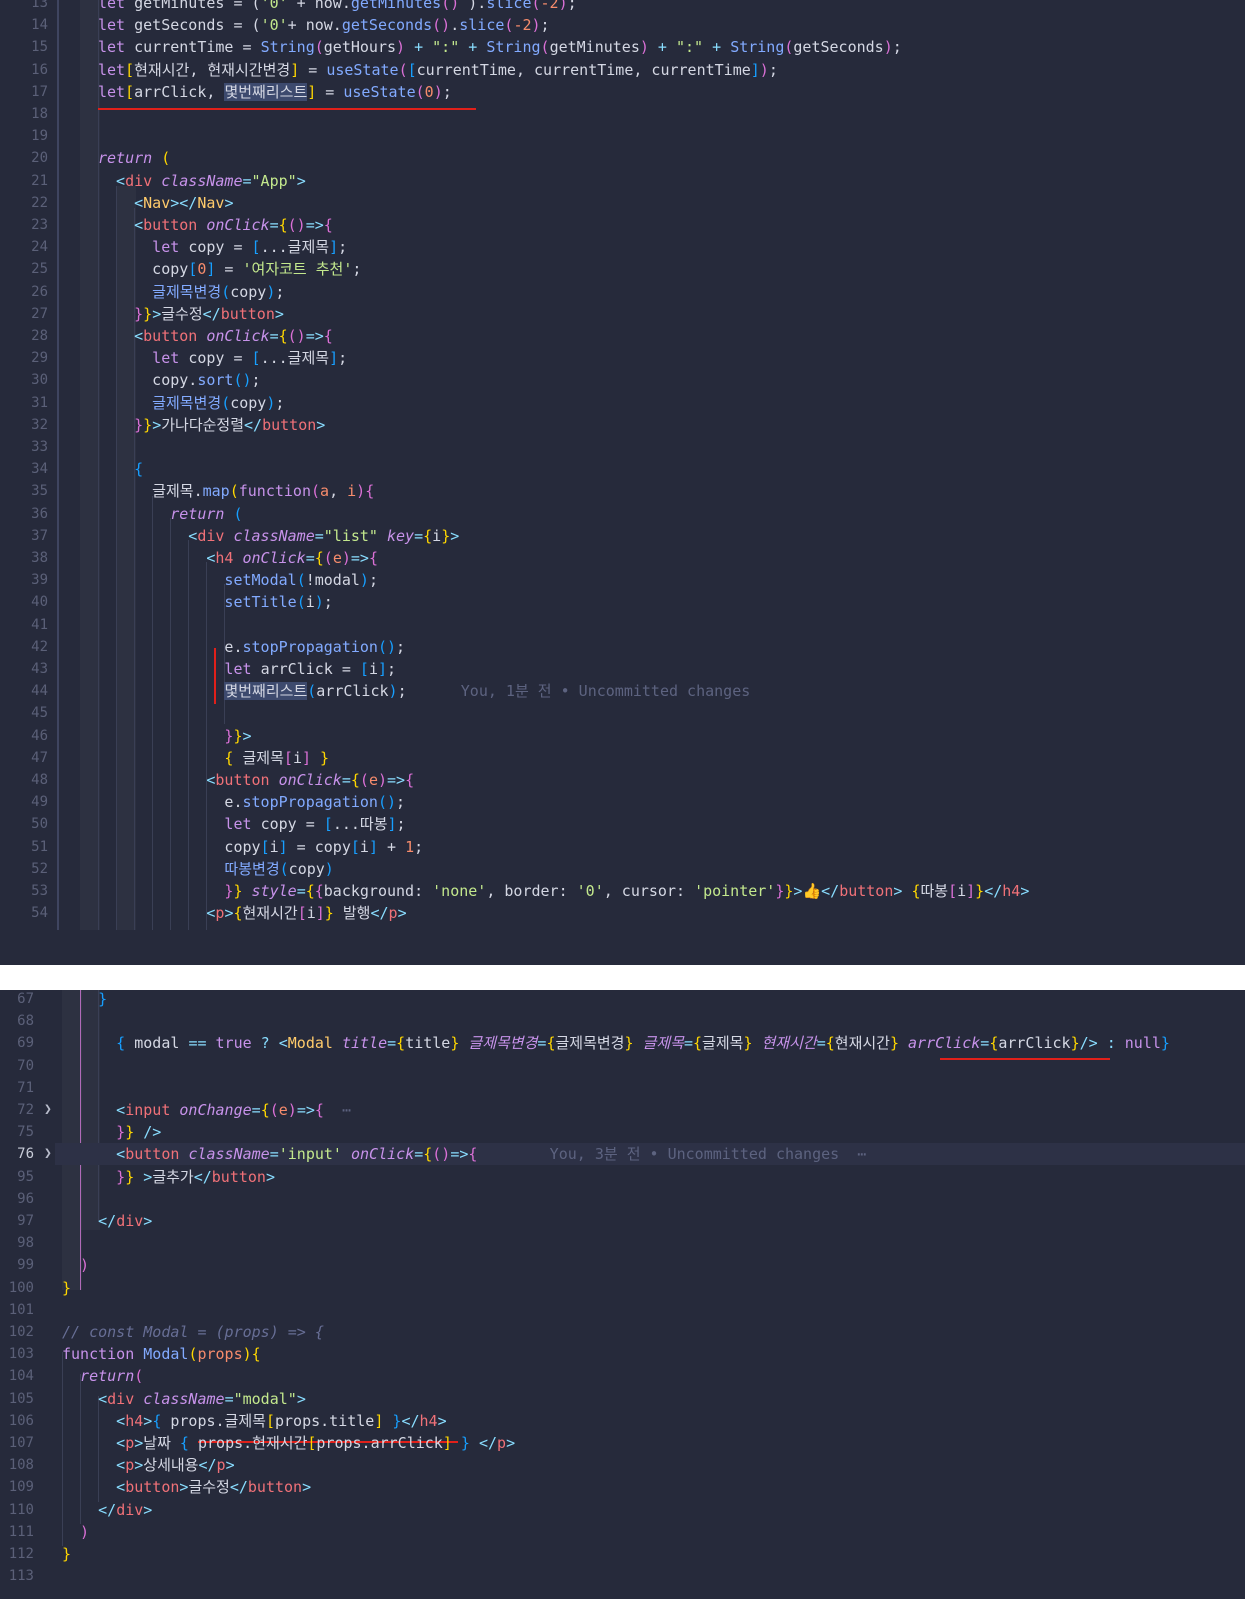  Describe the element at coordinates (622, 269) in the screenshot. I see `code-line: 25 copy[0] = '여자코트 추천';` at that location.